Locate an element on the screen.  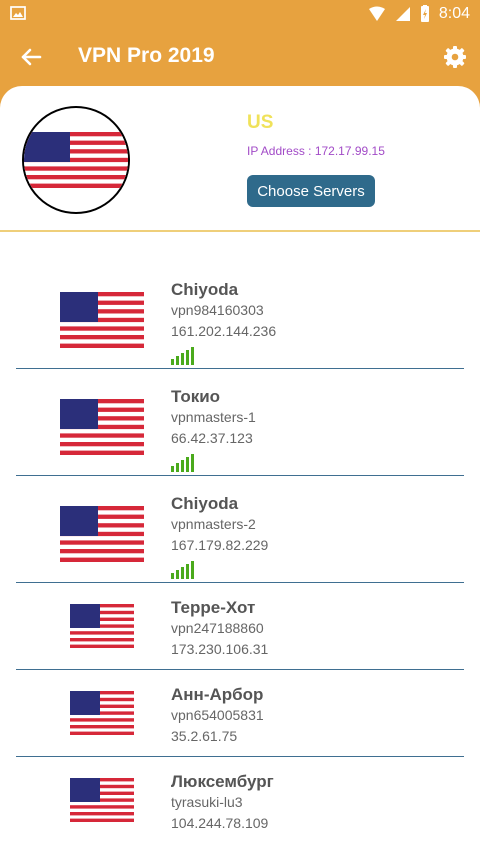
server-name: Токио is located at coordinates (196, 396).